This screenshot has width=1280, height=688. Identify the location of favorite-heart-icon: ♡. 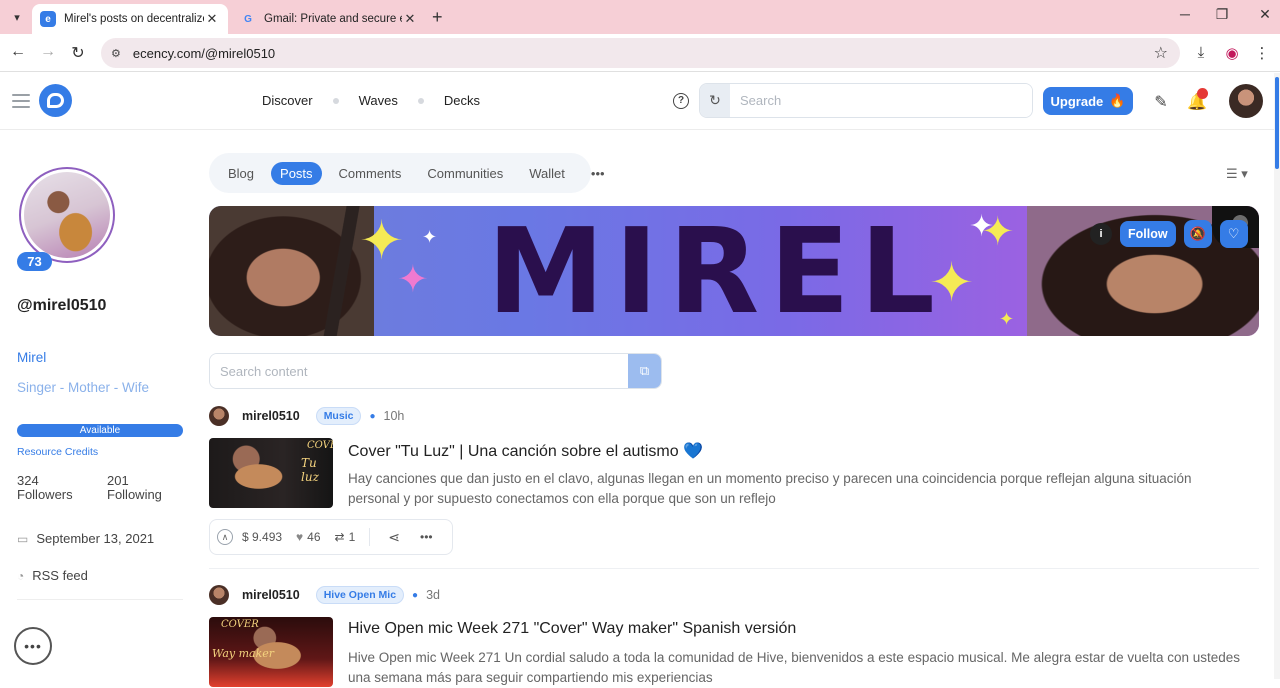
(1233, 234).